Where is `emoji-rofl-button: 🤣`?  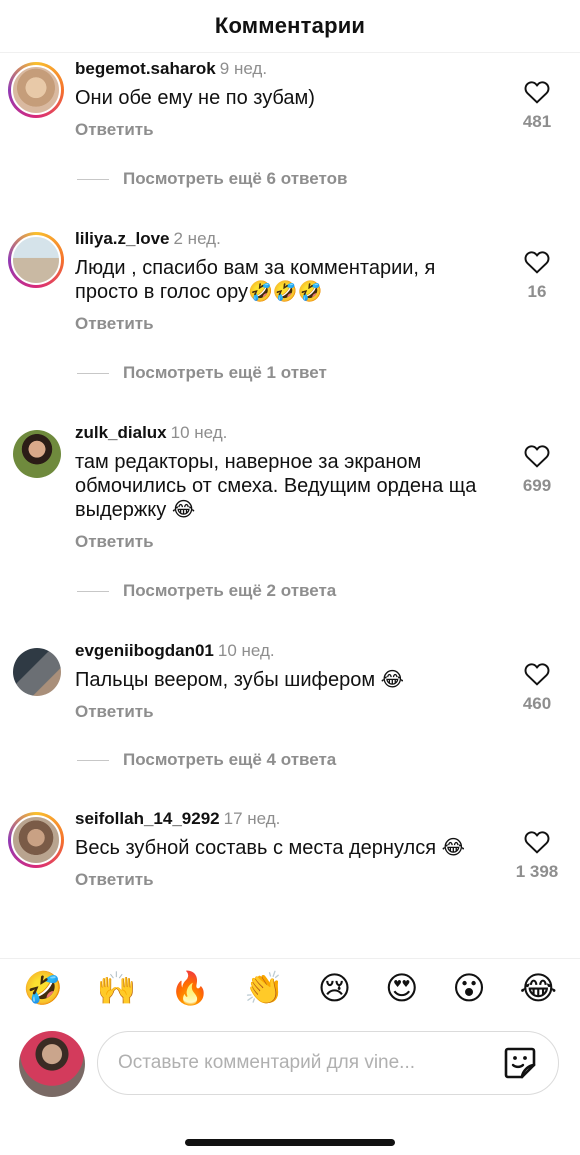
emoji-rofl-button: 🤣 is located at coordinates (43, 988).